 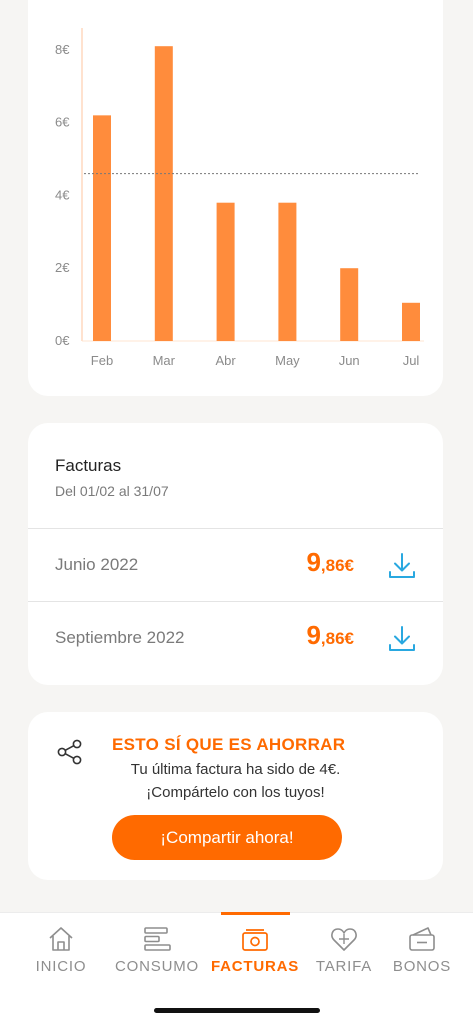 I want to click on x-tick-label: Mar, so click(x=164, y=360).